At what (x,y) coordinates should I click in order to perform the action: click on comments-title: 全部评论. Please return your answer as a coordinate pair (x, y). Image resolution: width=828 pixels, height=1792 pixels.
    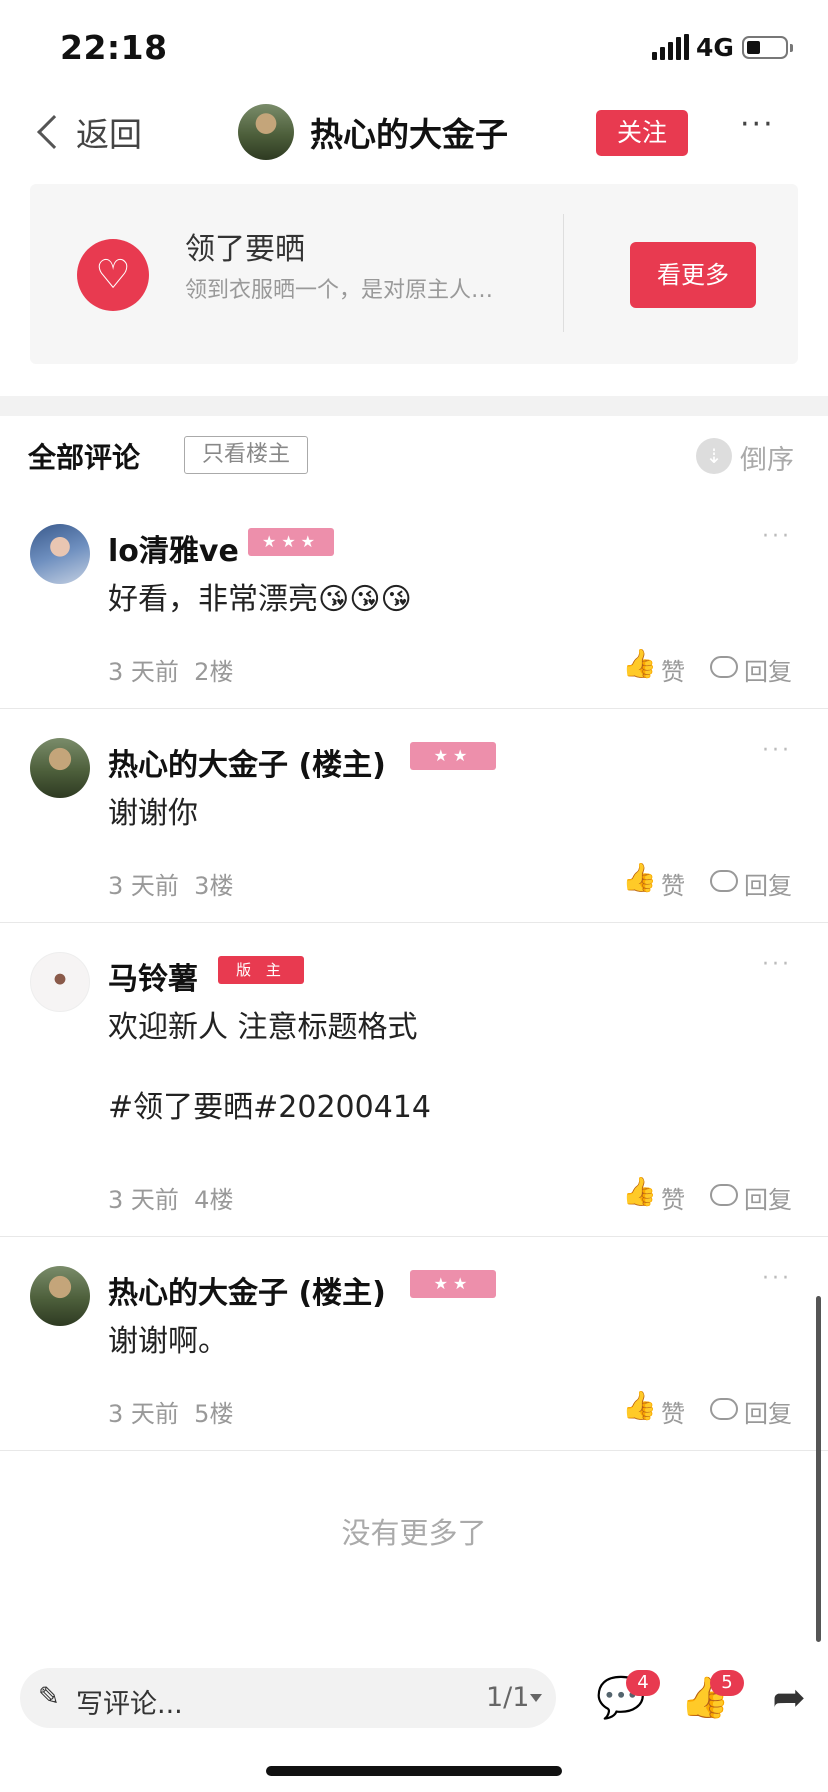
    Looking at the image, I should click on (84, 457).